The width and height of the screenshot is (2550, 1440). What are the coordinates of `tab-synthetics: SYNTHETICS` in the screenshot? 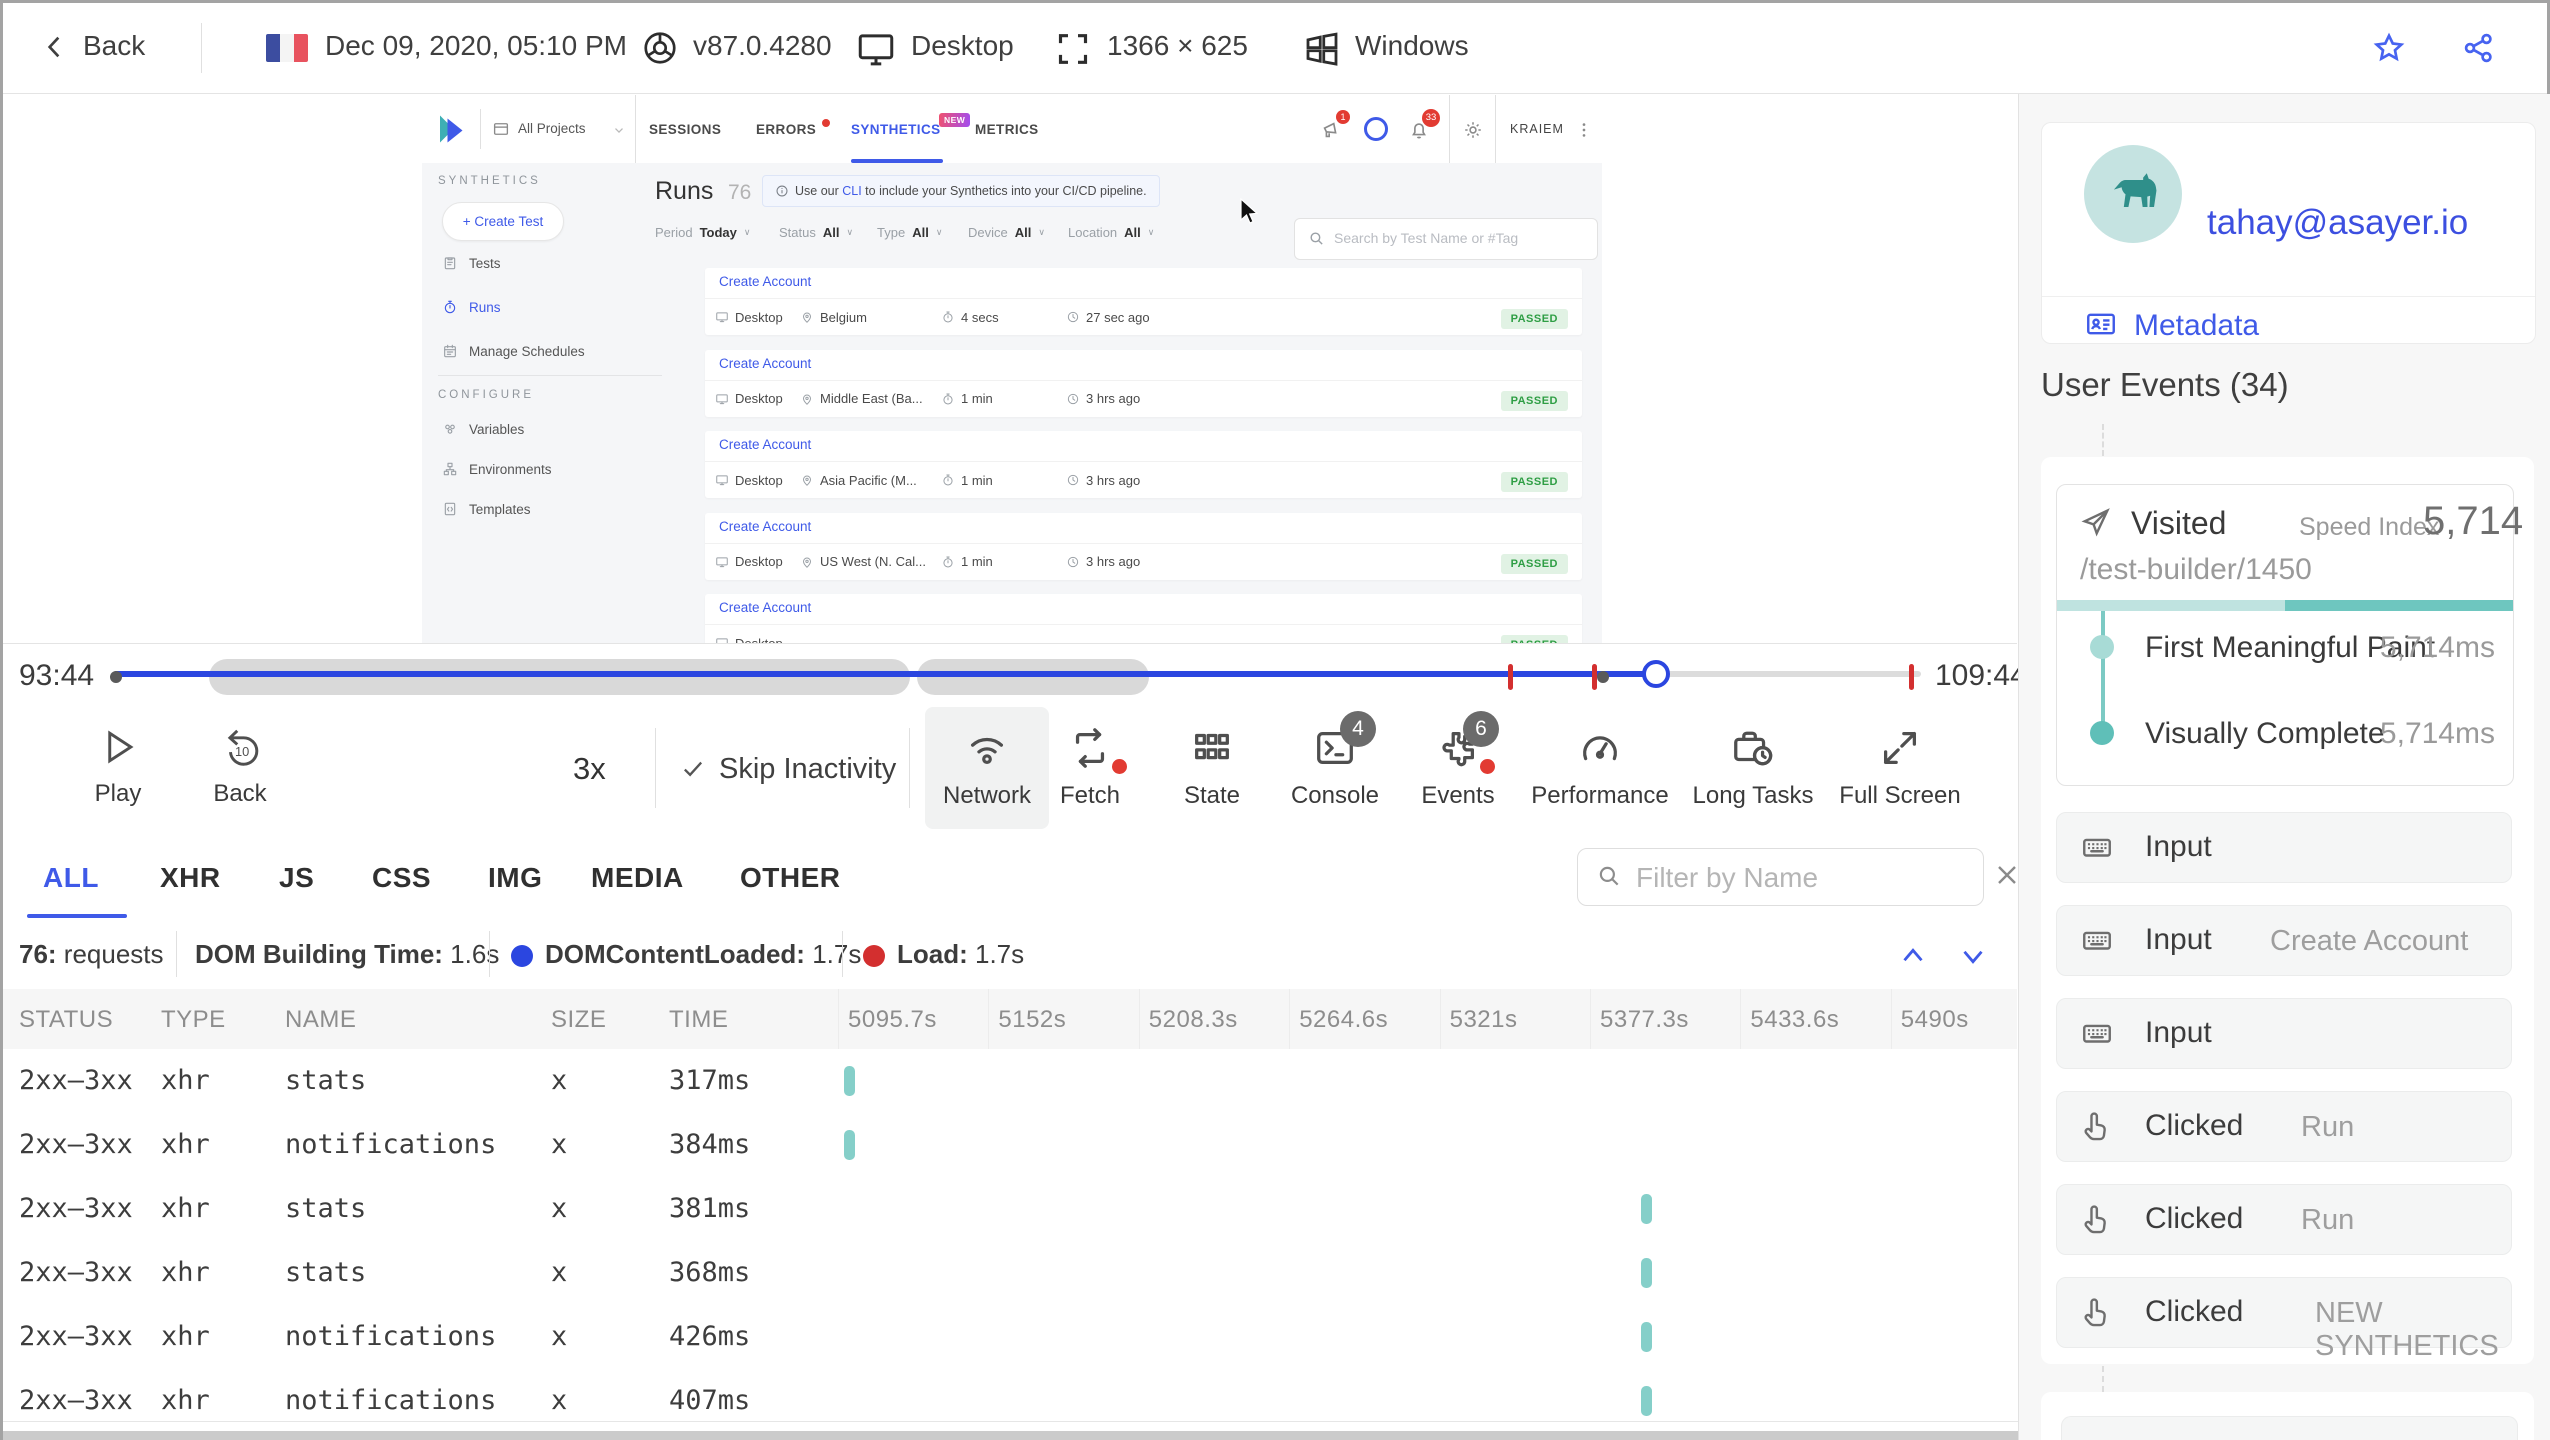 It's located at (896, 129).